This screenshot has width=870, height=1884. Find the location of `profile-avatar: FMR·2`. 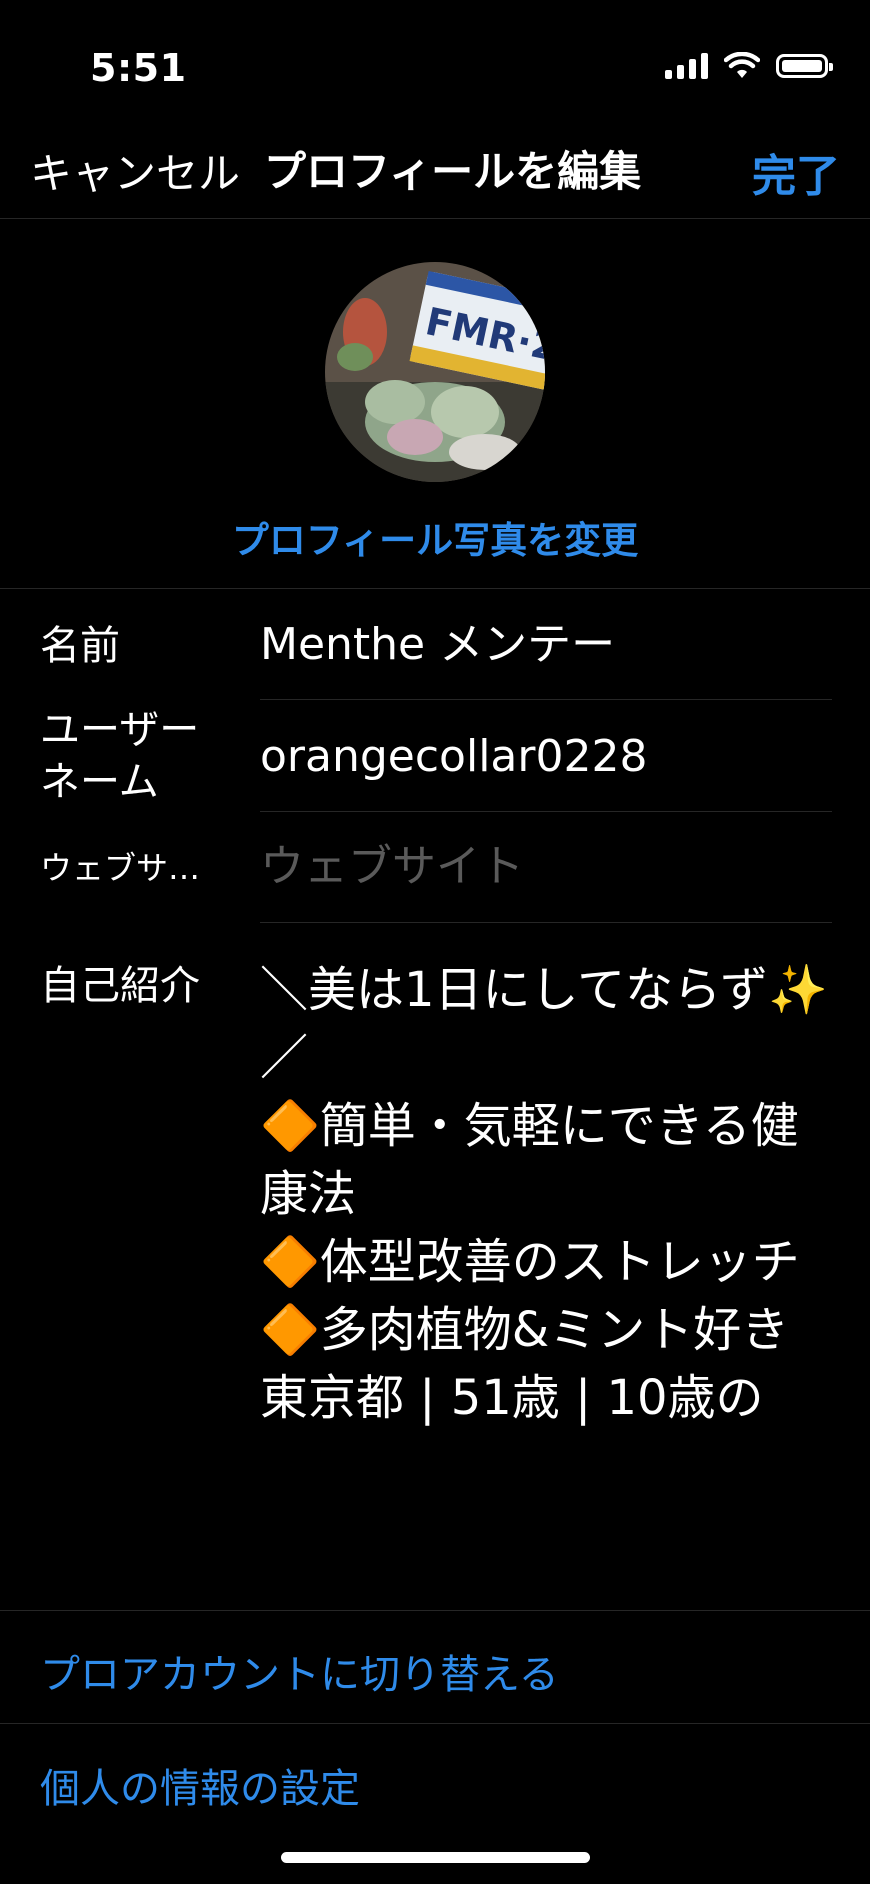

profile-avatar: FMR·2 is located at coordinates (435, 372).